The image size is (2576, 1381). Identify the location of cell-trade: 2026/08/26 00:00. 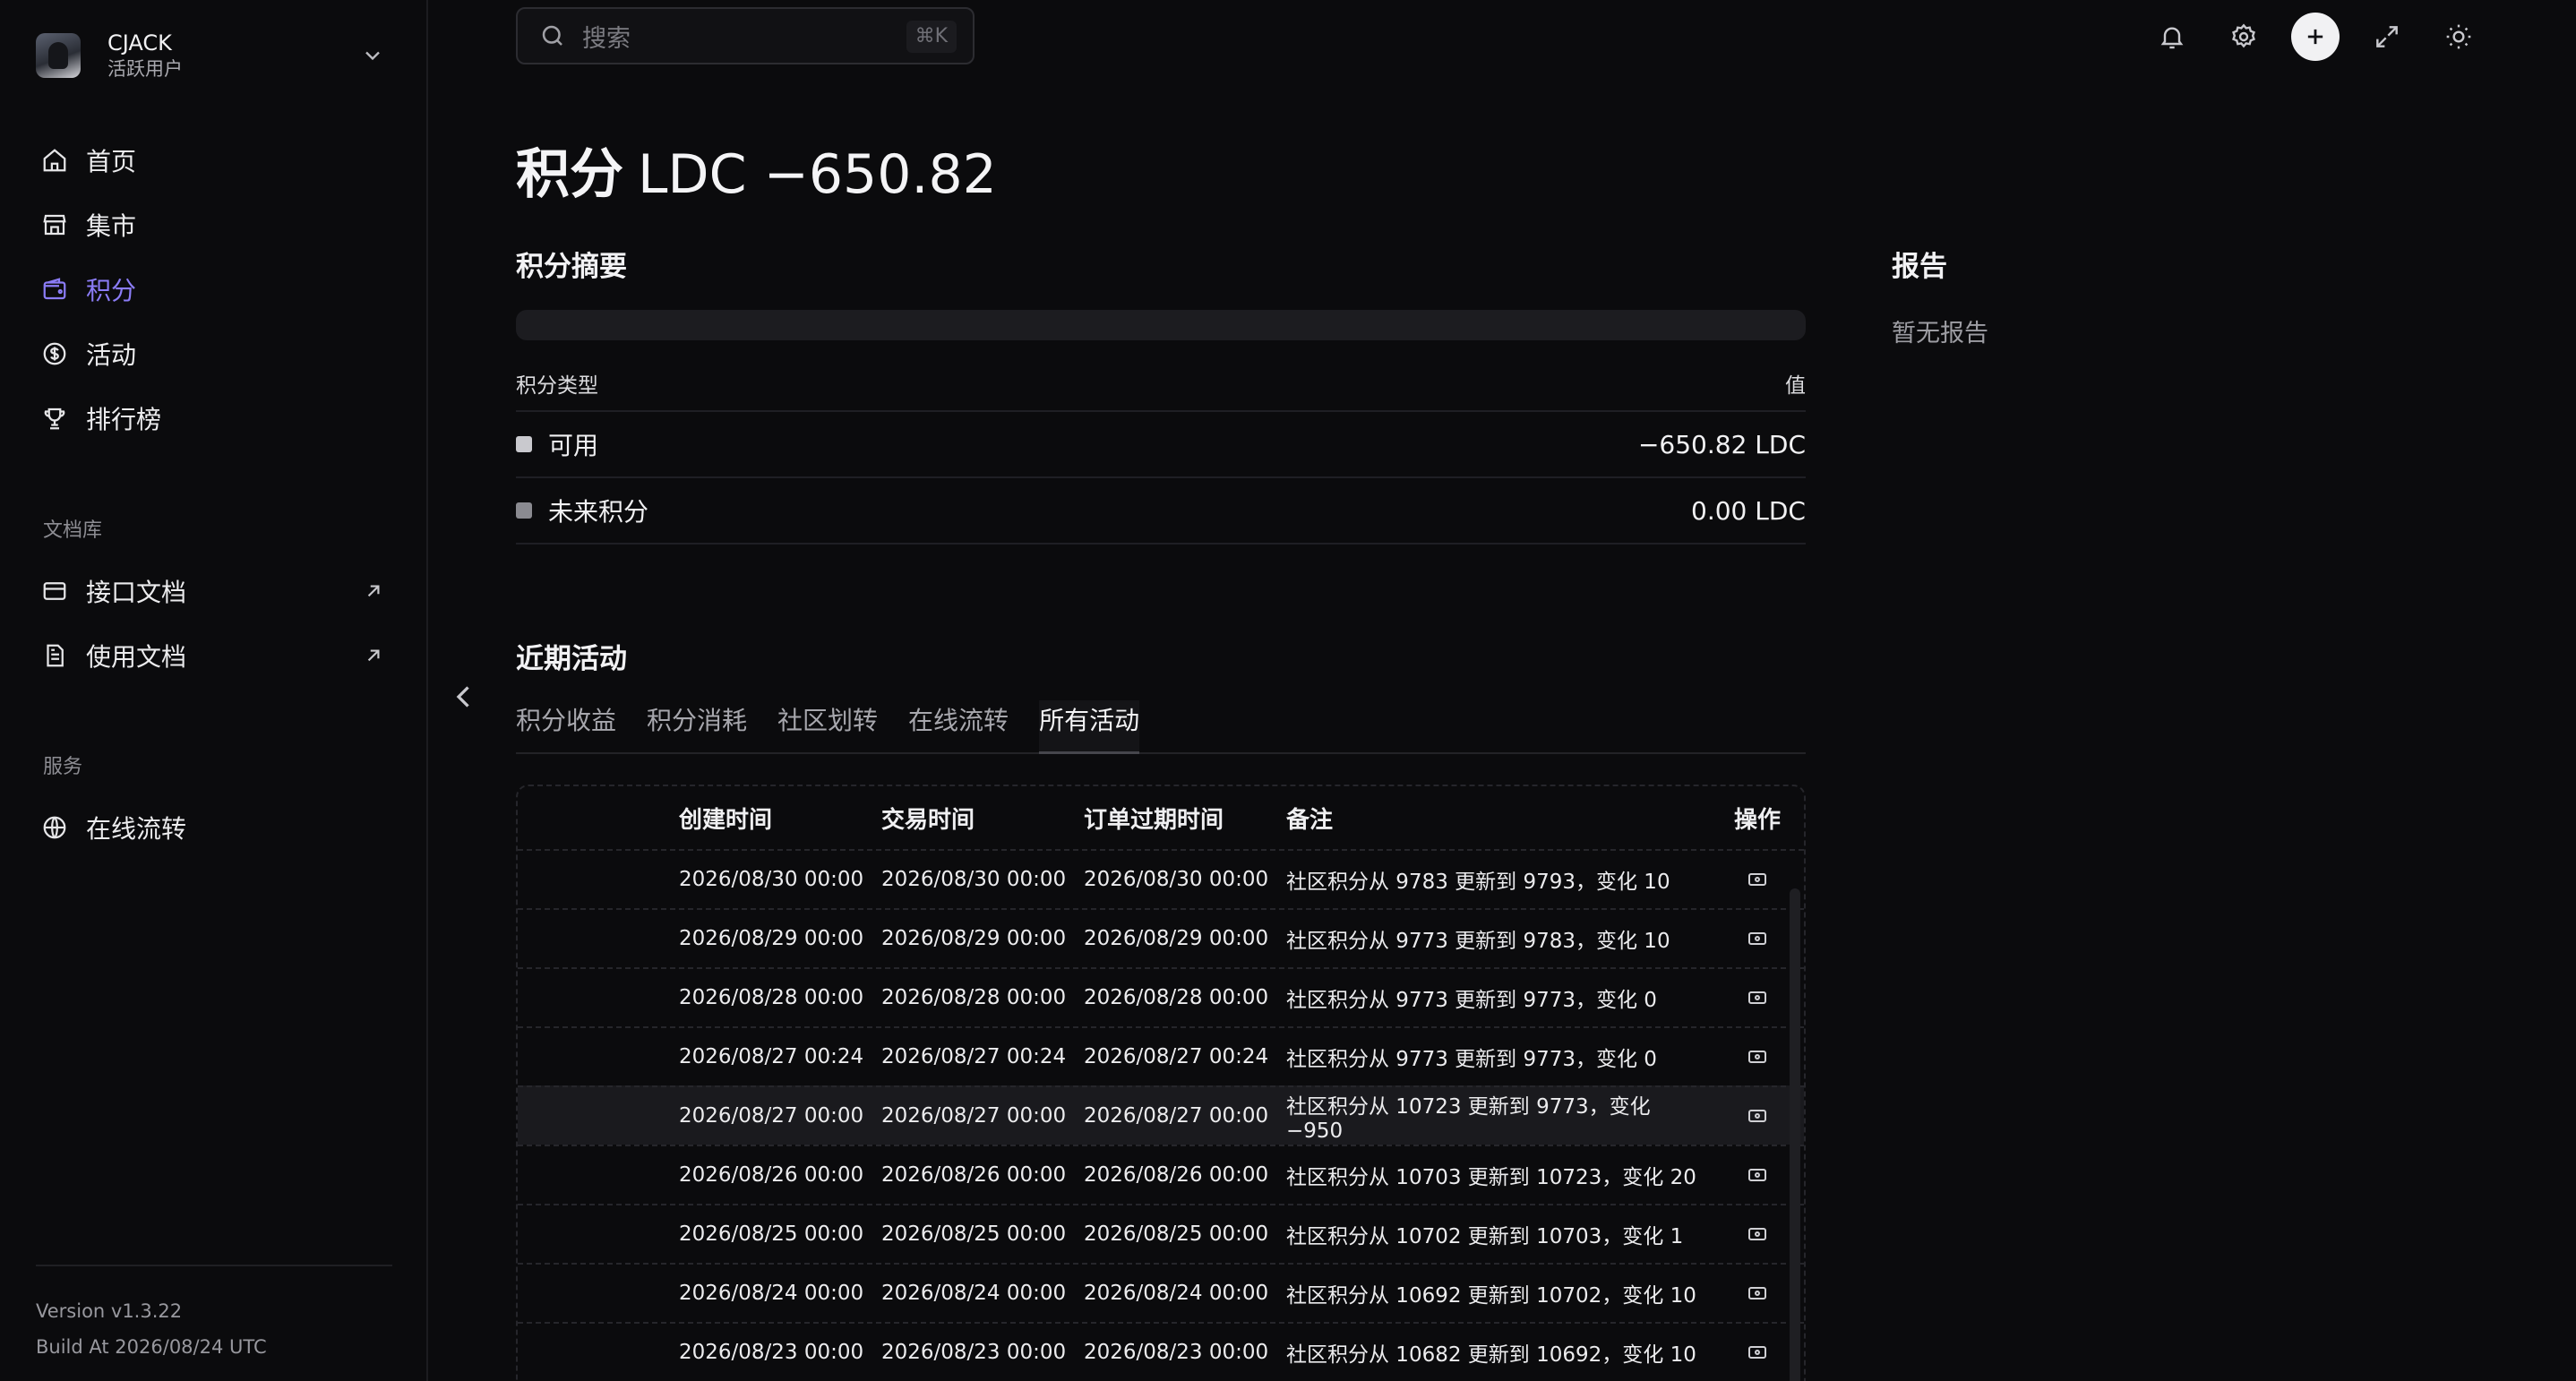
(974, 1175).